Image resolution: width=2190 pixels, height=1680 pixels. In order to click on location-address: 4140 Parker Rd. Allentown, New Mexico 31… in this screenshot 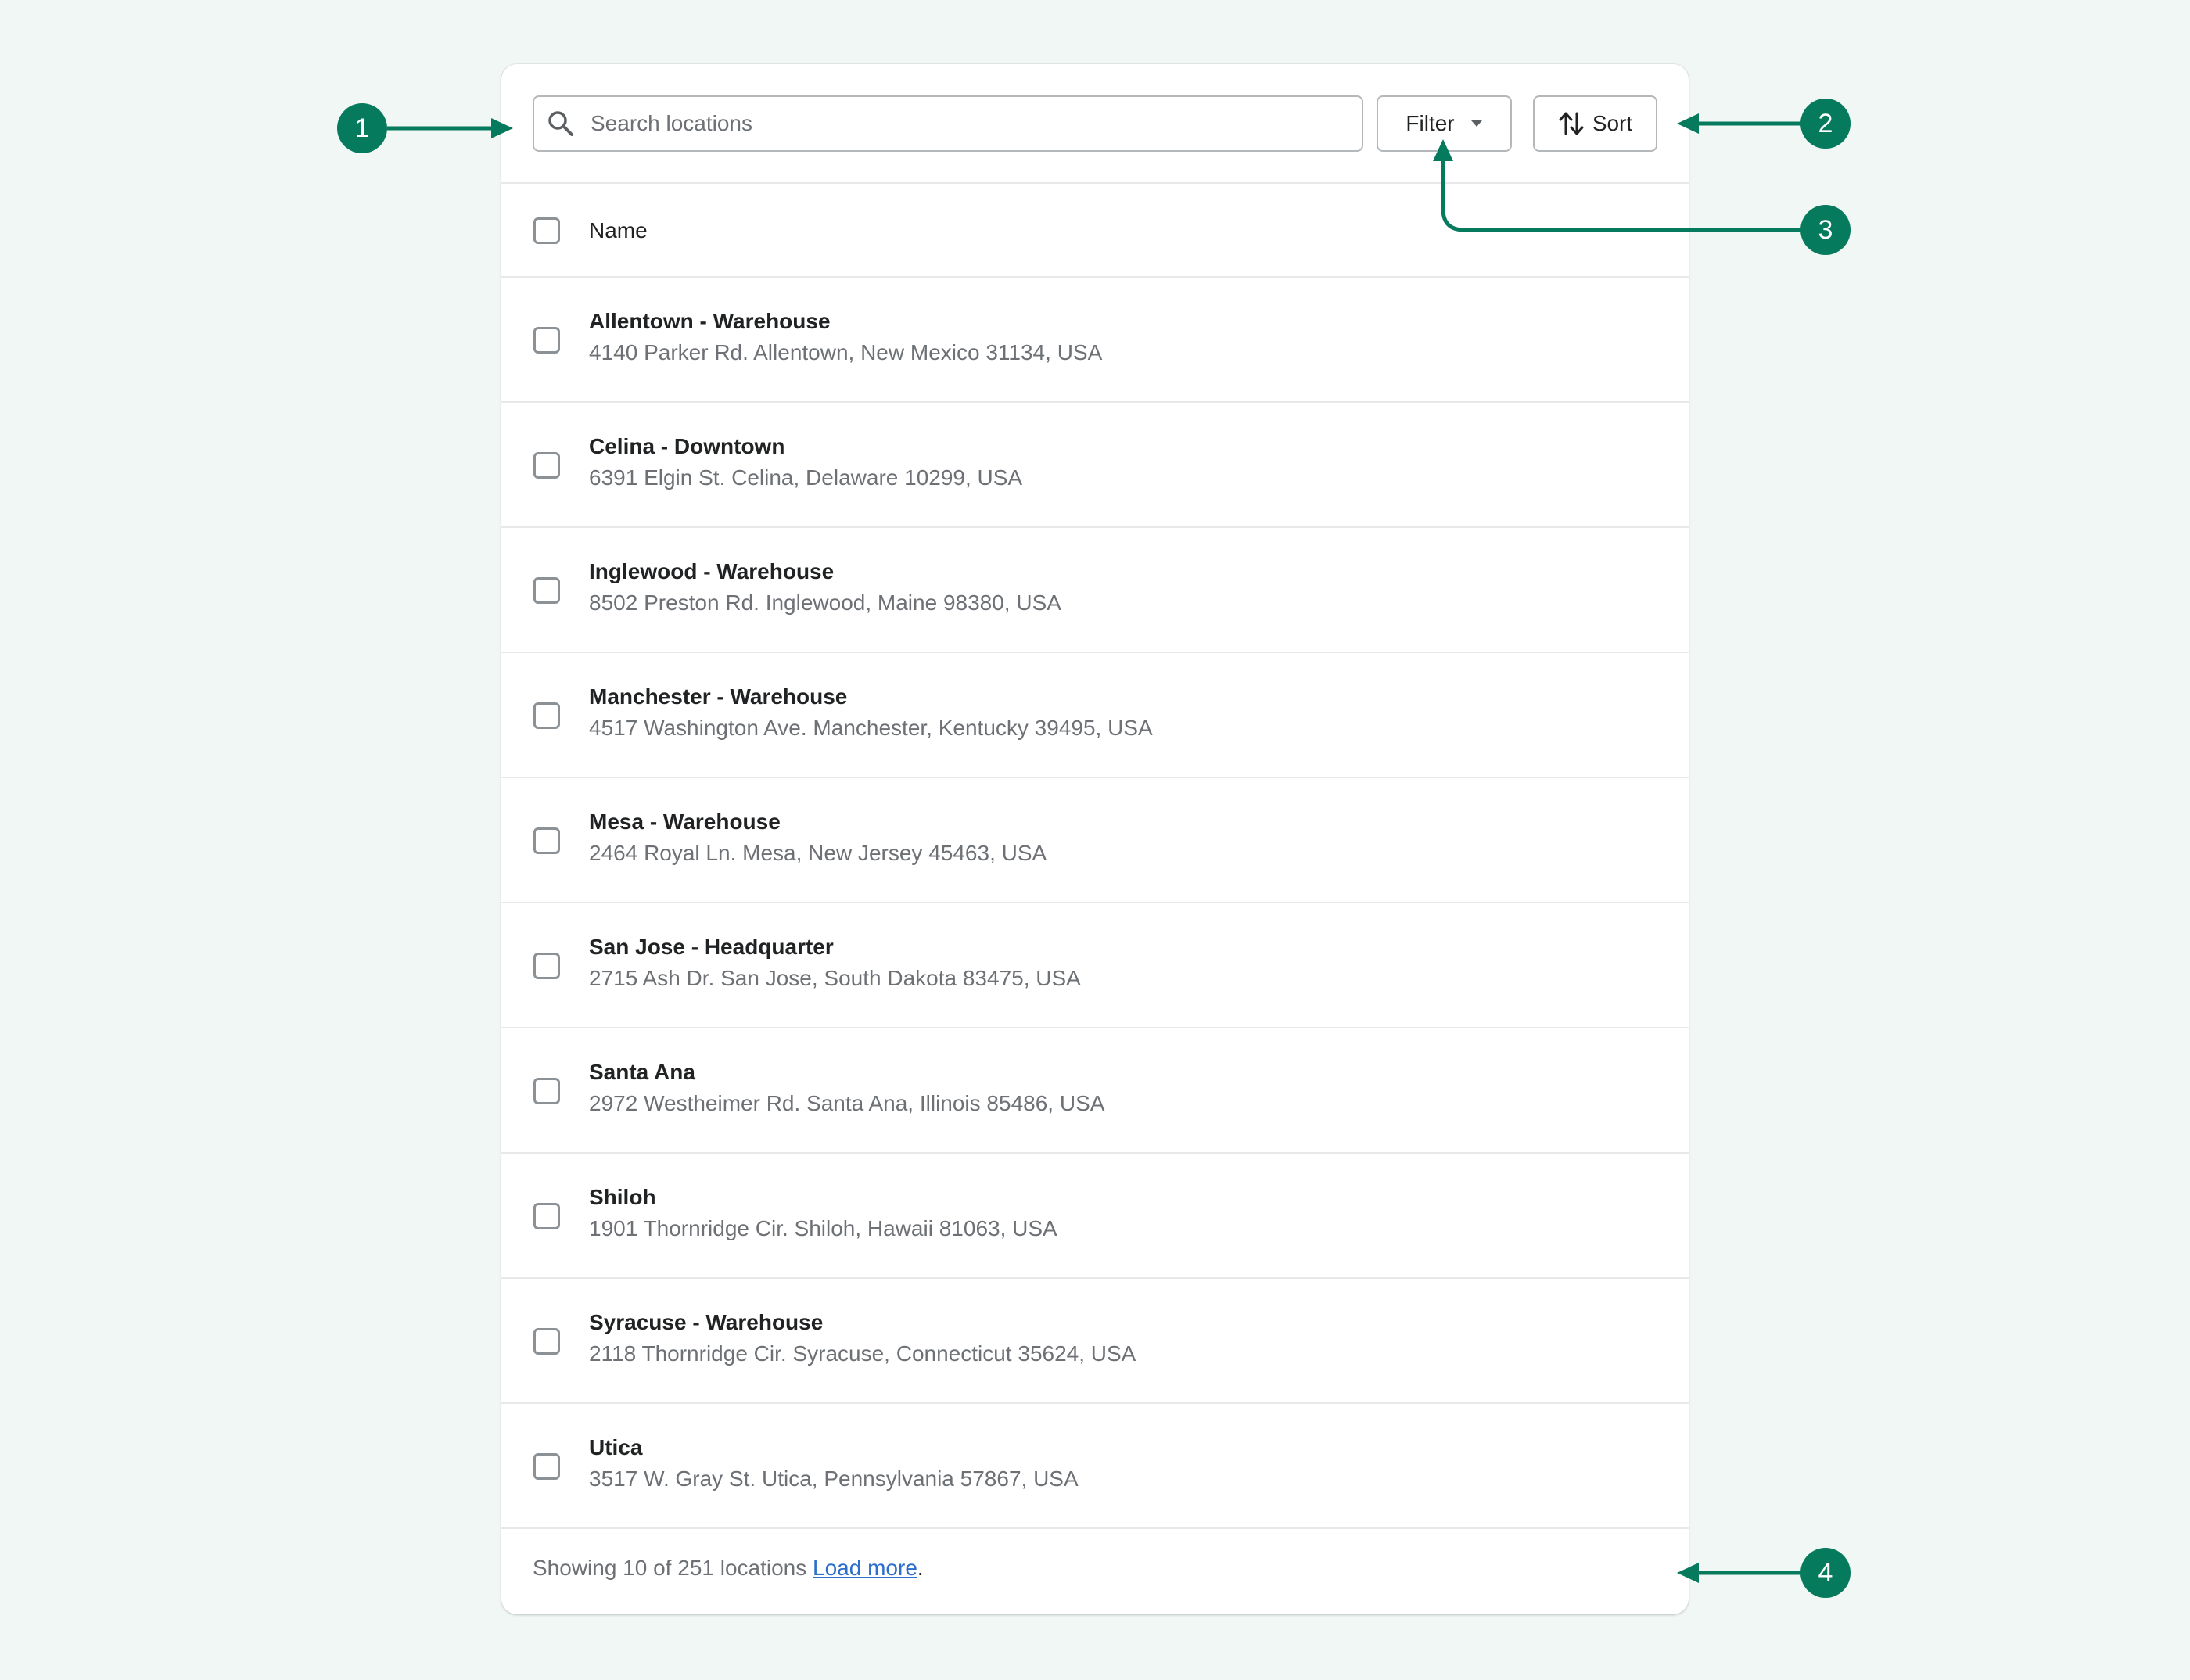, I will do `click(846, 352)`.